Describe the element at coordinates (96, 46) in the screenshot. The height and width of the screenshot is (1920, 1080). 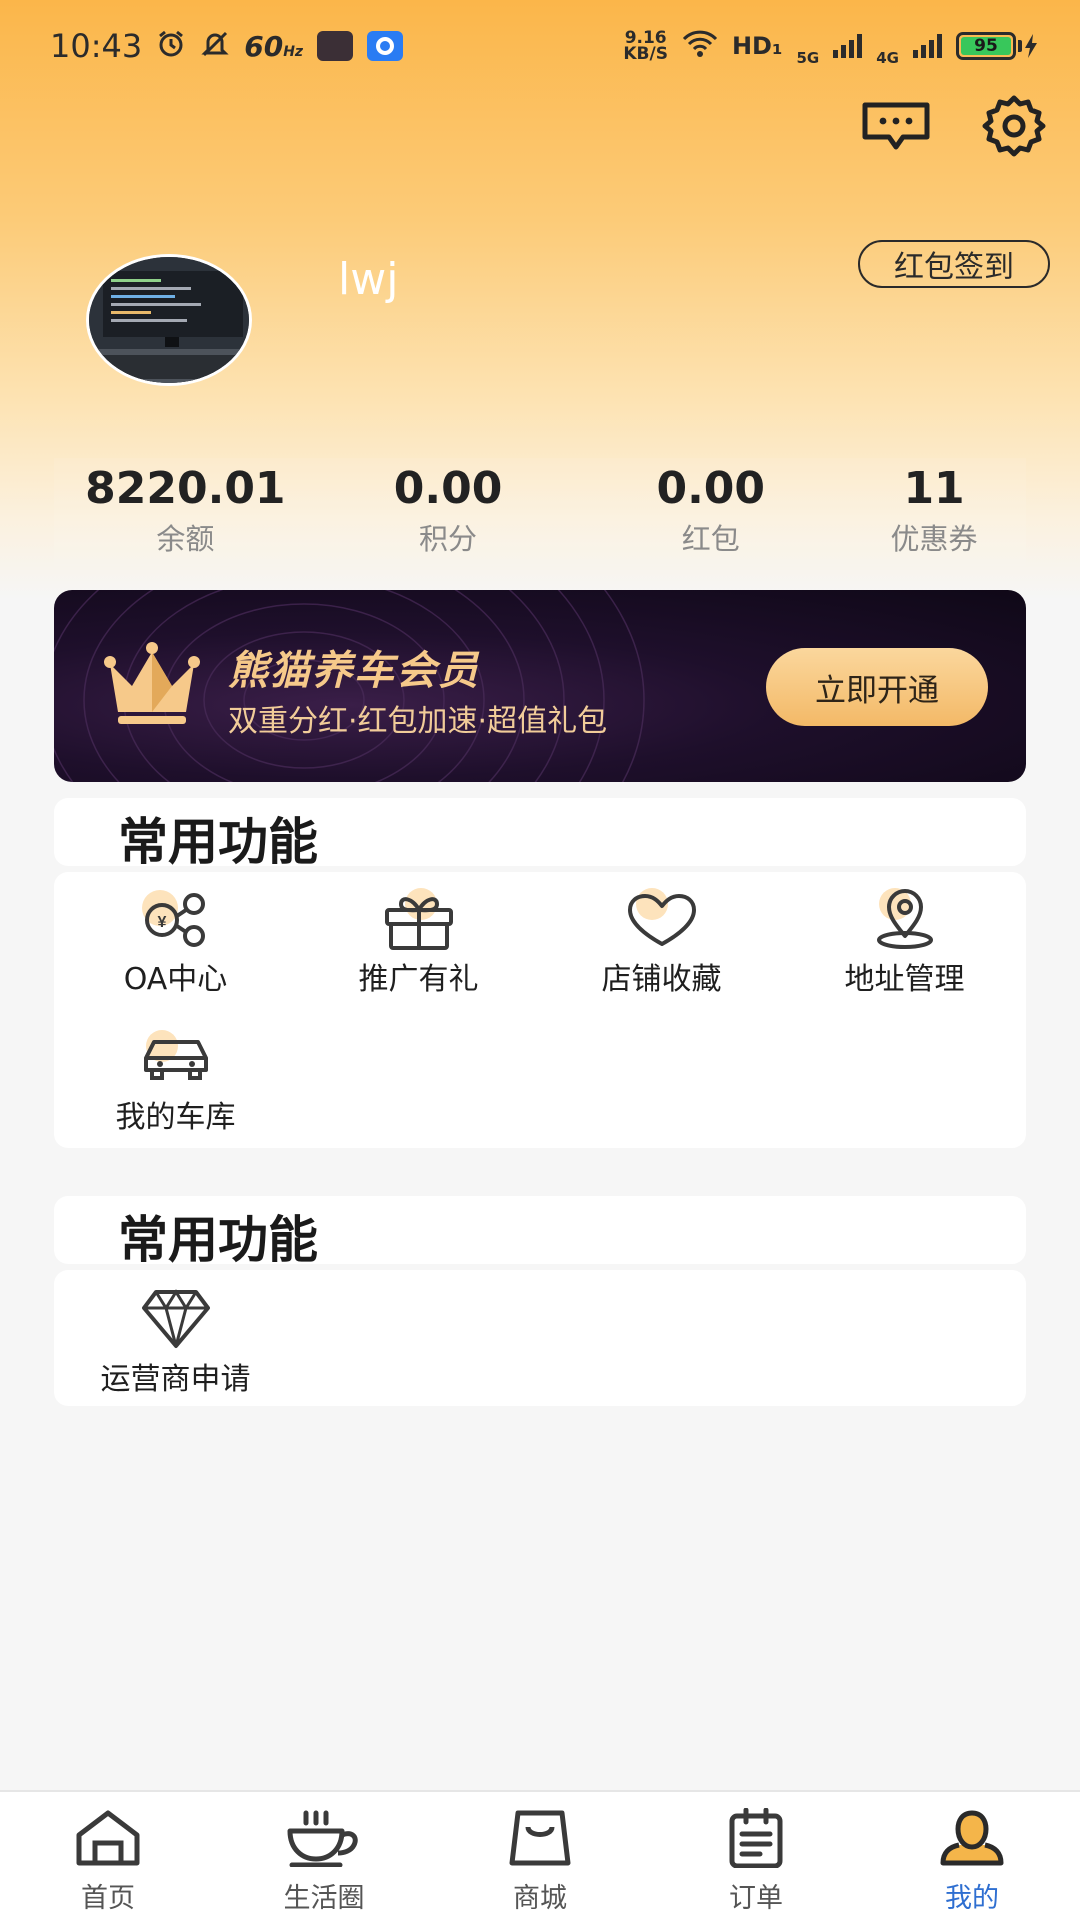
I see `clock: 10:43` at that location.